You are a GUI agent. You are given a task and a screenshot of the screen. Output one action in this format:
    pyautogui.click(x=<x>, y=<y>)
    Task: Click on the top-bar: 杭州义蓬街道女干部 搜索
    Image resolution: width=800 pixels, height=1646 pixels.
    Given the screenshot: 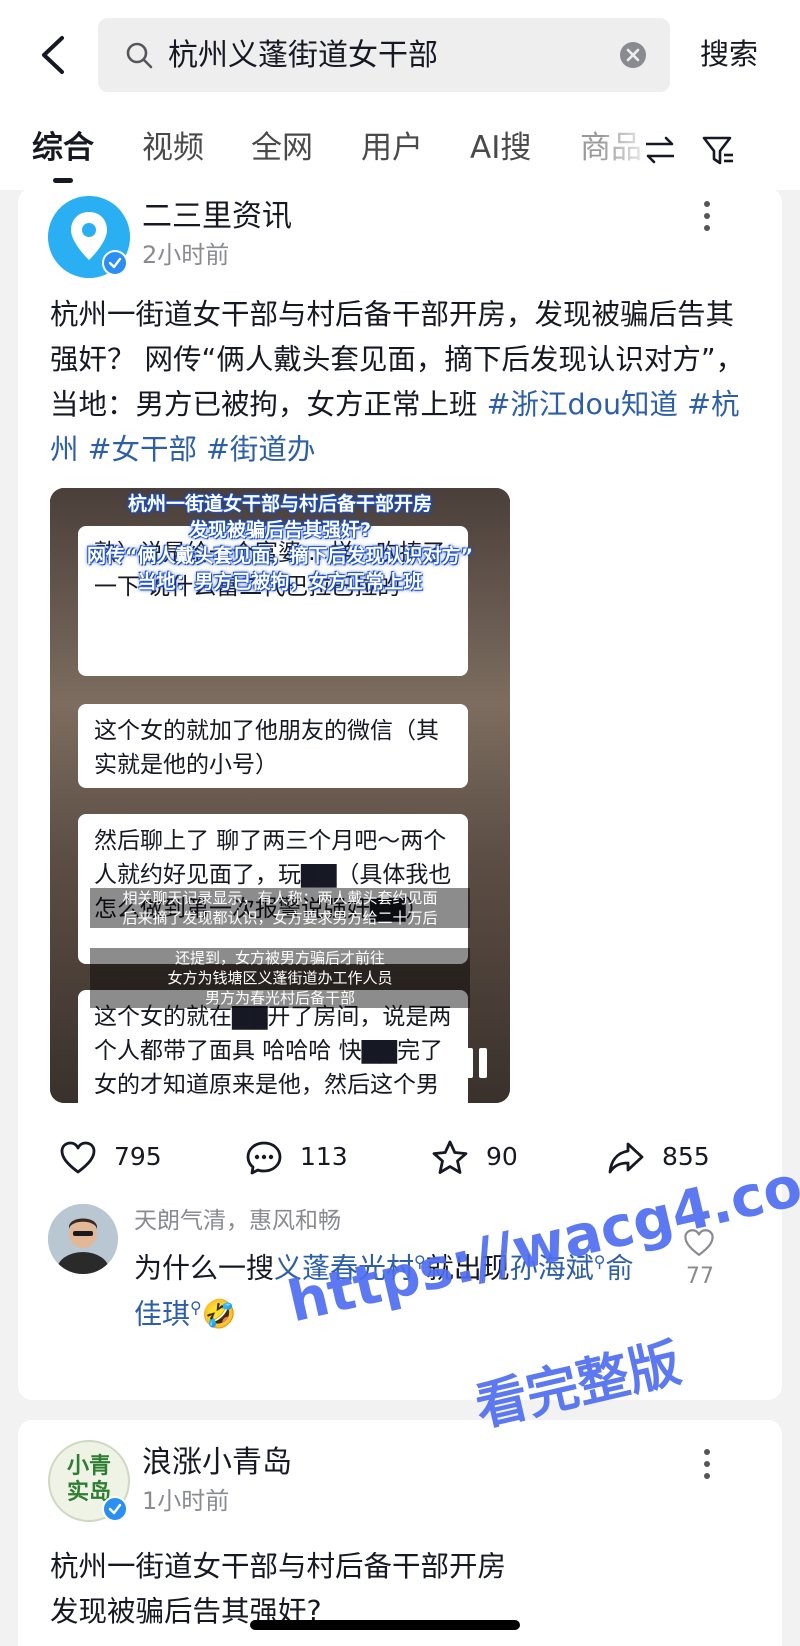 What is the action you would take?
    pyautogui.click(x=400, y=55)
    